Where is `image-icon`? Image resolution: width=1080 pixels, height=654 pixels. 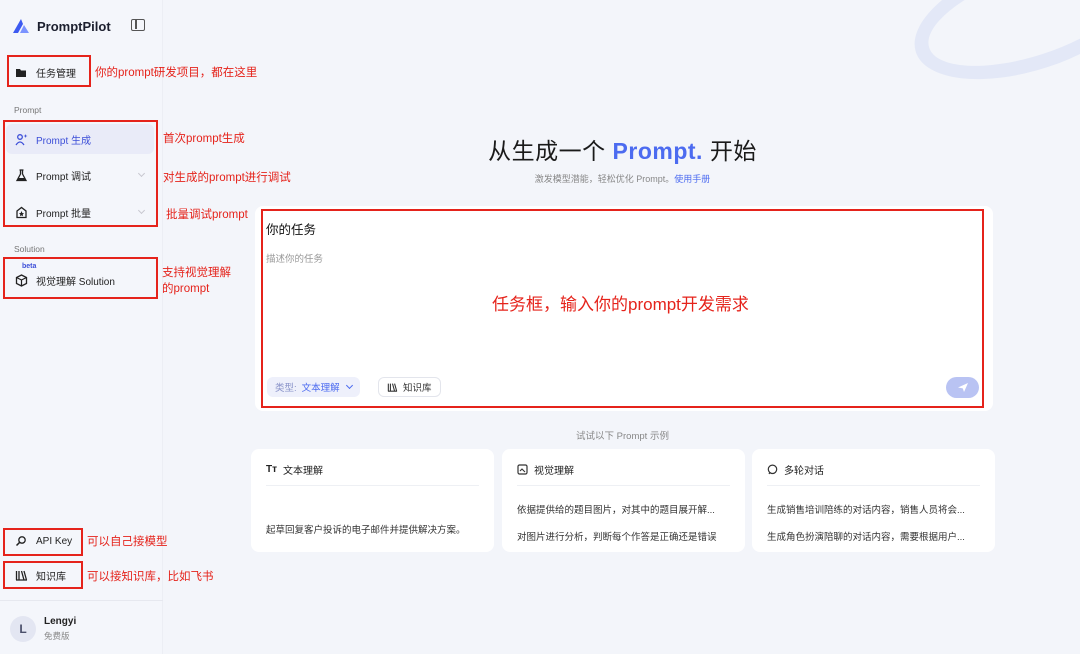
image-icon is located at coordinates (522, 469).